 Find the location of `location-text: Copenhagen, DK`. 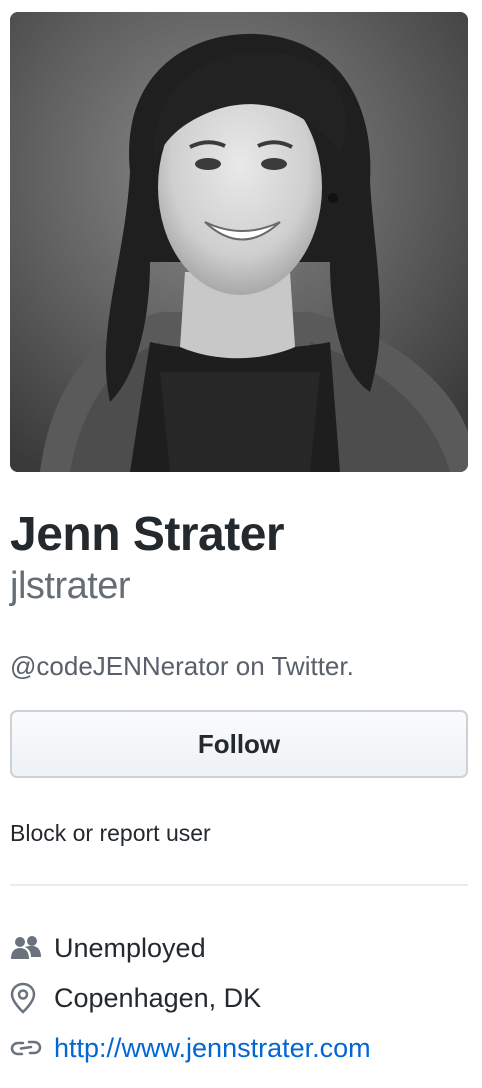

location-text: Copenhagen, DK is located at coordinates (158, 998).